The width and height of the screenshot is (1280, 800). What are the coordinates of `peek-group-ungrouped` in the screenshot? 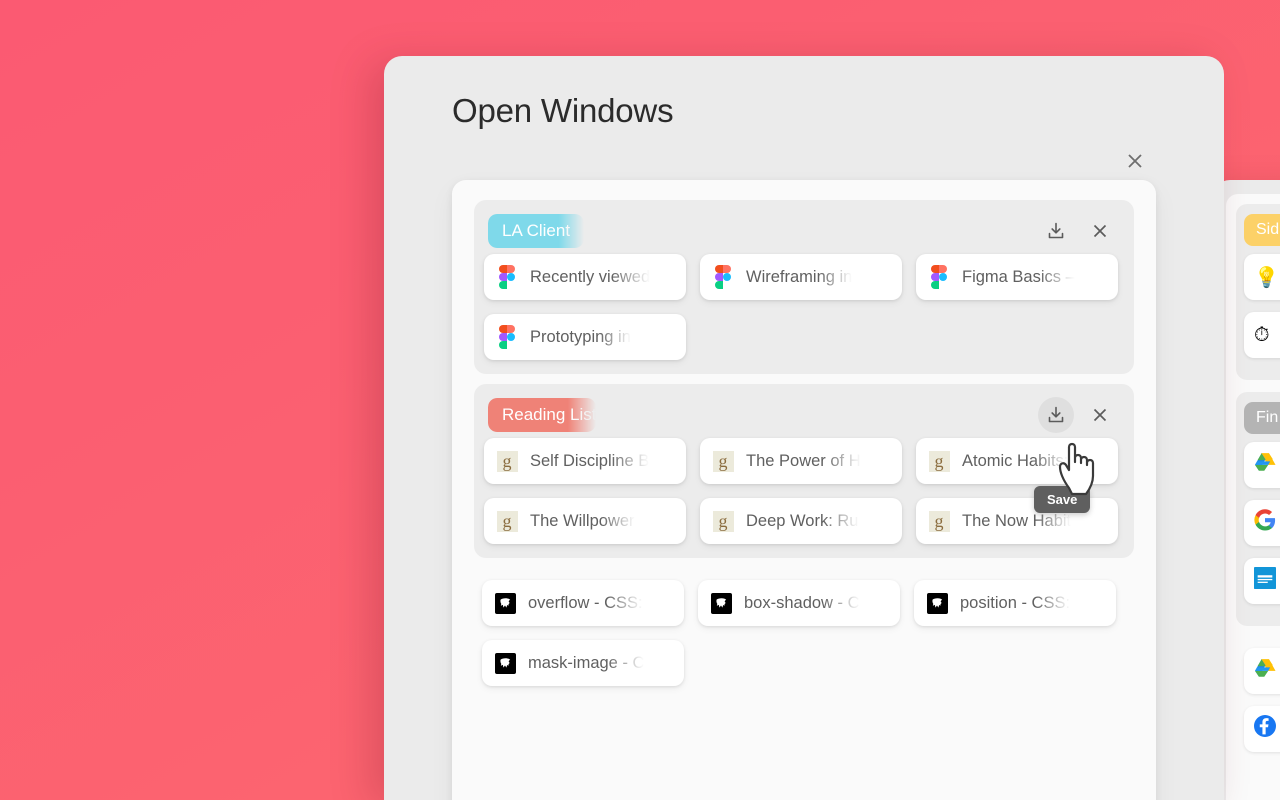 It's located at (1258, 706).